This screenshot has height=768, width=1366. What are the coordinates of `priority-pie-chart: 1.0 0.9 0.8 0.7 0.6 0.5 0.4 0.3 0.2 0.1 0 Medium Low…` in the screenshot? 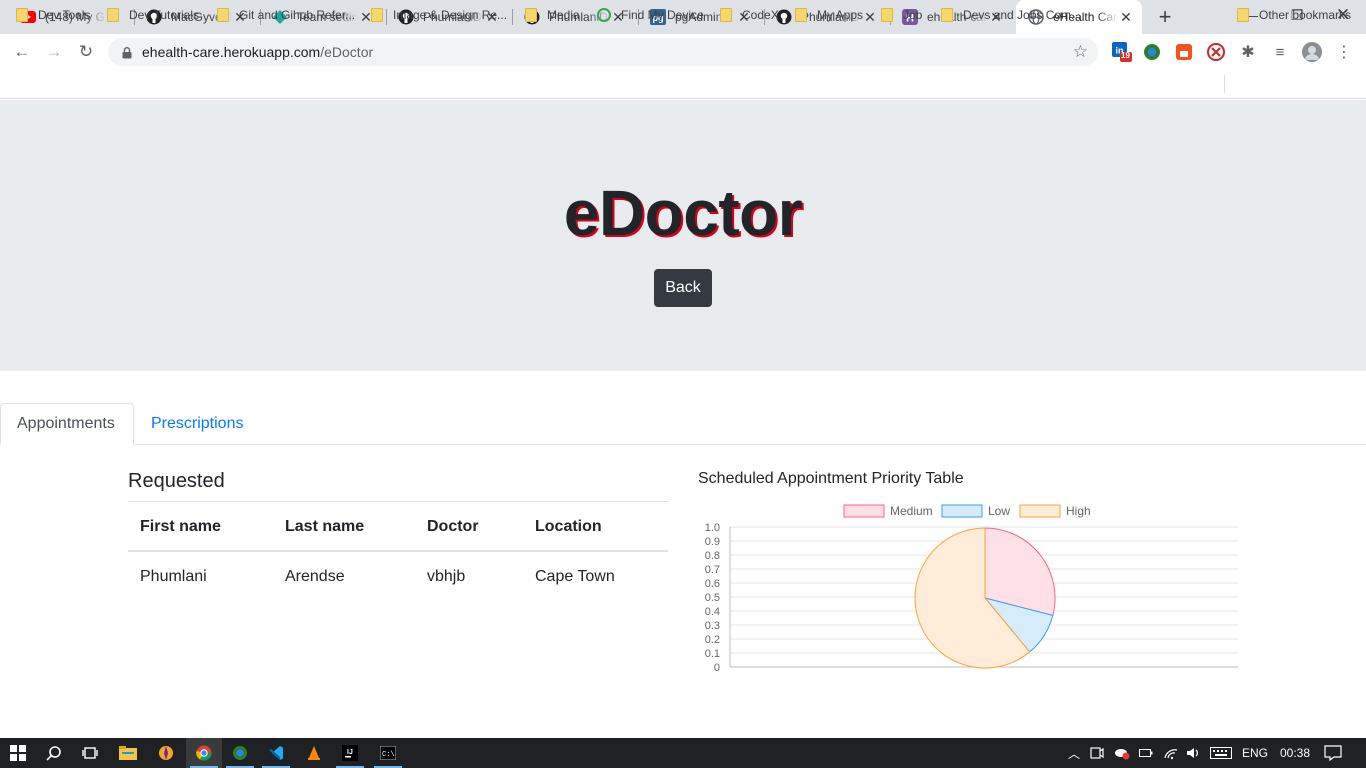 It's located at (971, 589).